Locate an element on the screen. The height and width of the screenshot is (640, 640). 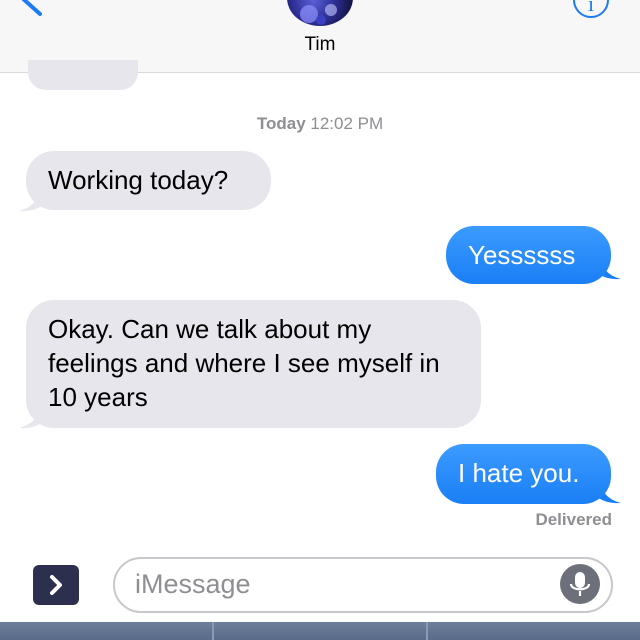
contact-avatar is located at coordinates (320, 13).